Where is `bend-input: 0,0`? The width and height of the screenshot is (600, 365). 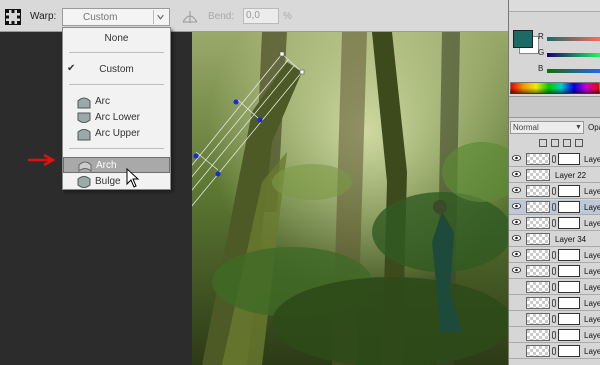 bend-input: 0,0 is located at coordinates (261, 16).